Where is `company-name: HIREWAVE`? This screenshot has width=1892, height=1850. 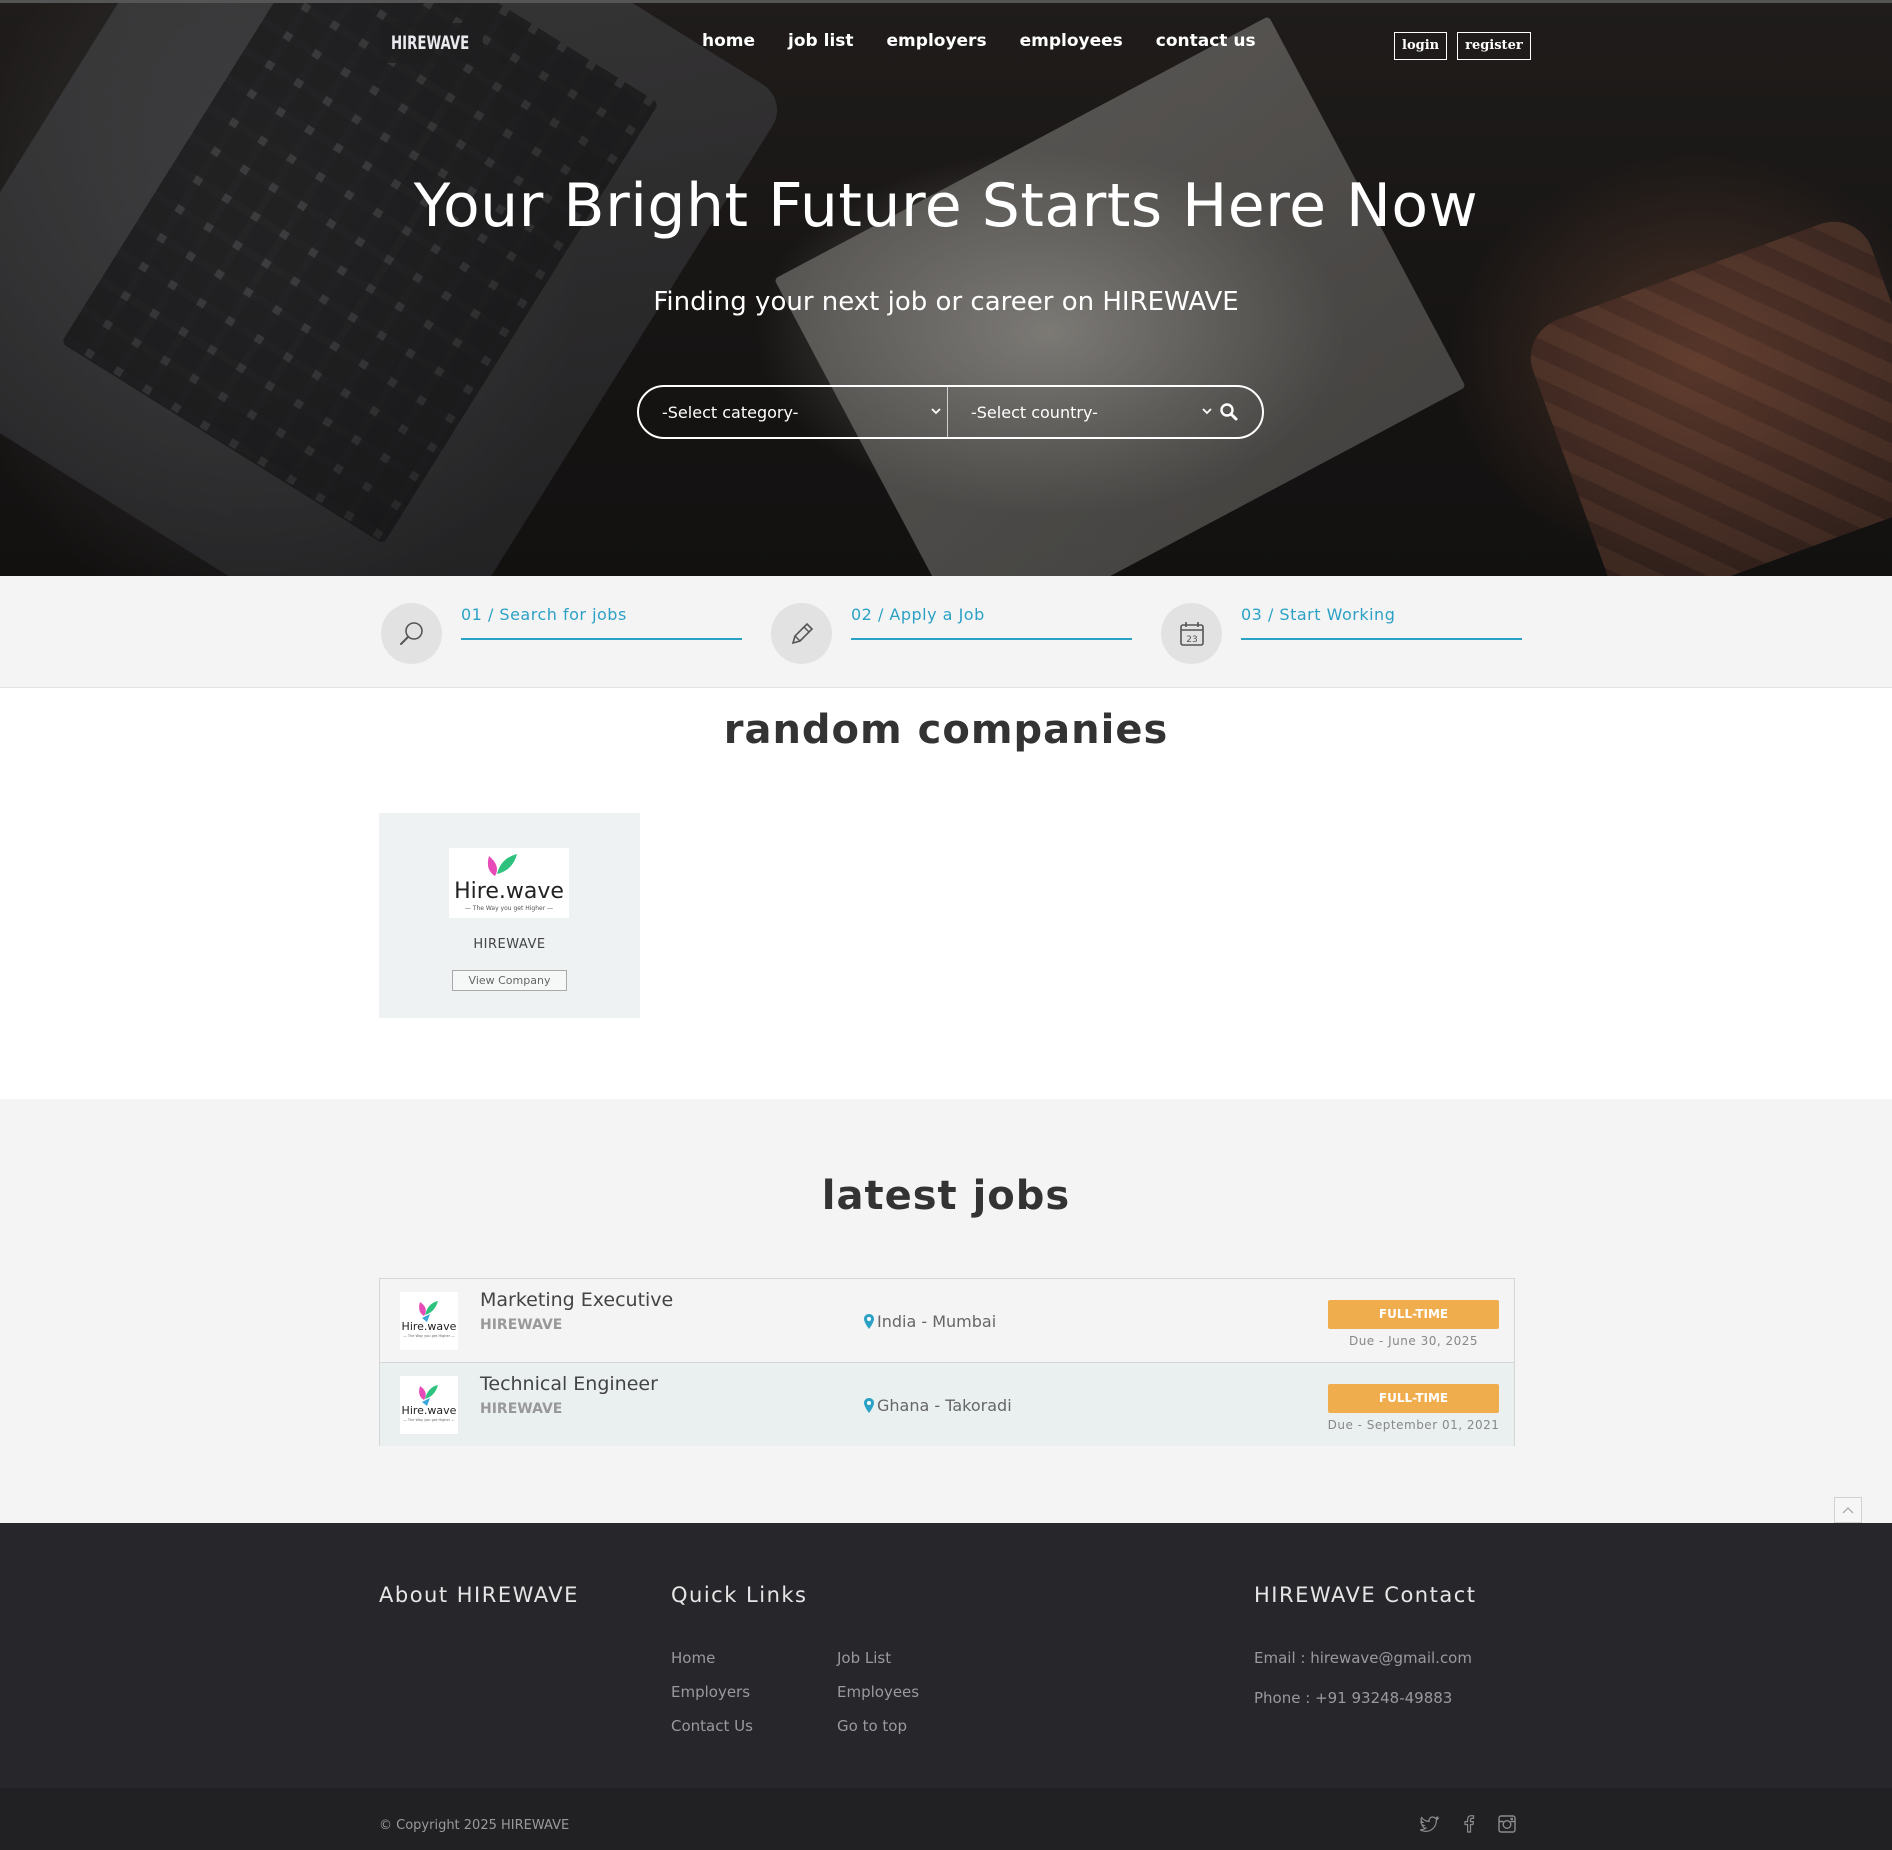 company-name: HIREWAVE is located at coordinates (509, 944).